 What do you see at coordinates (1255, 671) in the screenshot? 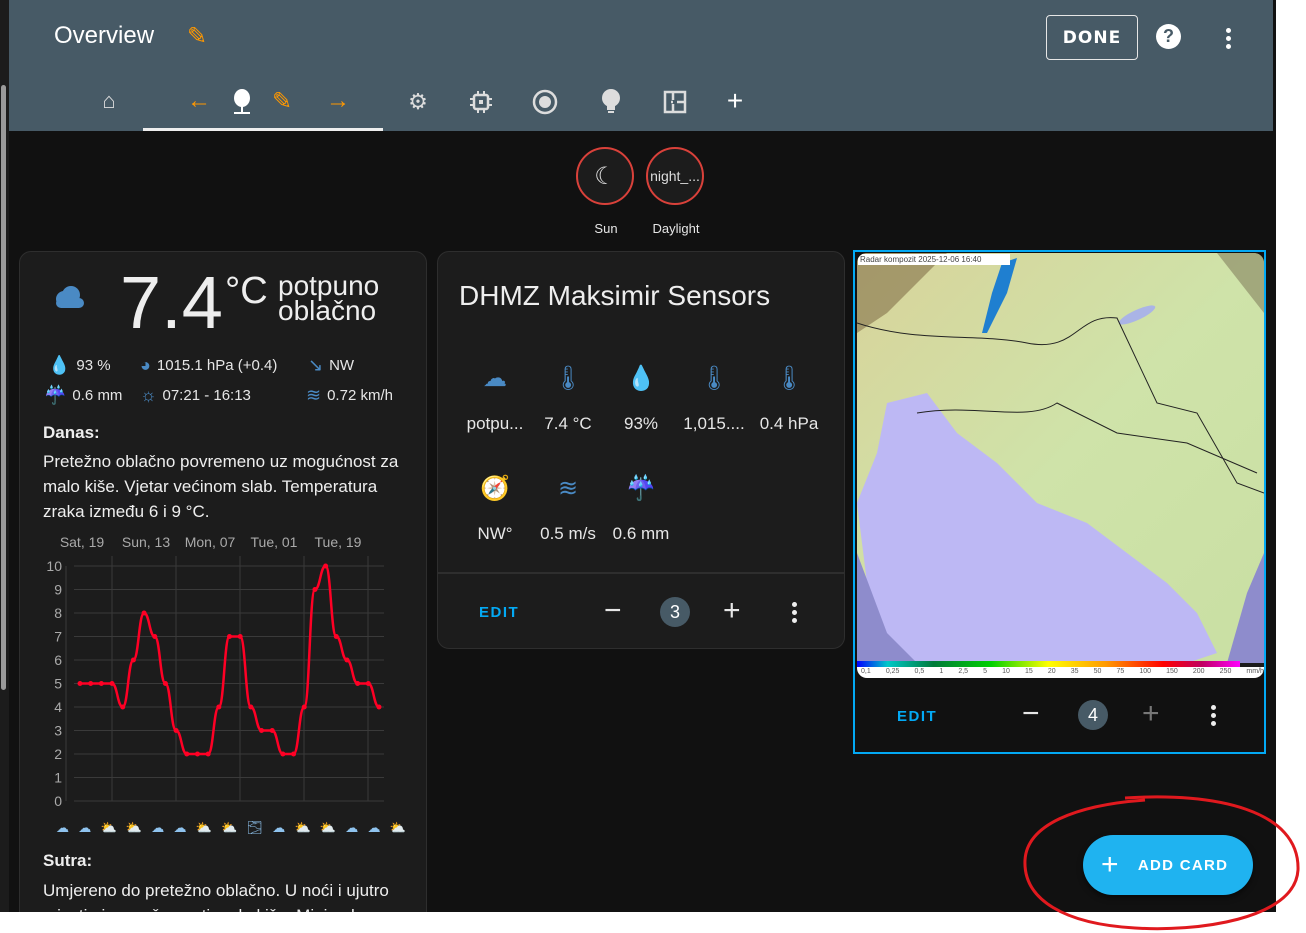
I see `radar-legend-label: mm/h` at bounding box center [1255, 671].